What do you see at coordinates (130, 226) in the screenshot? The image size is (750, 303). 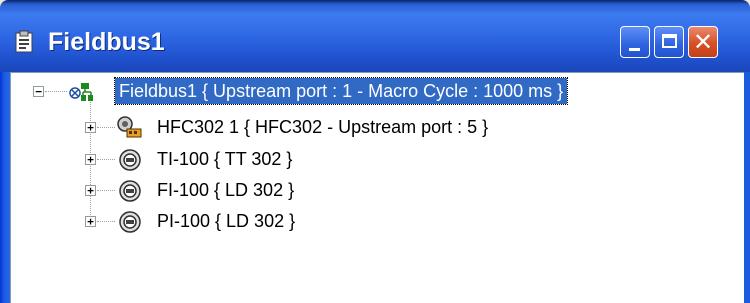 I see `field-device-icon` at bounding box center [130, 226].